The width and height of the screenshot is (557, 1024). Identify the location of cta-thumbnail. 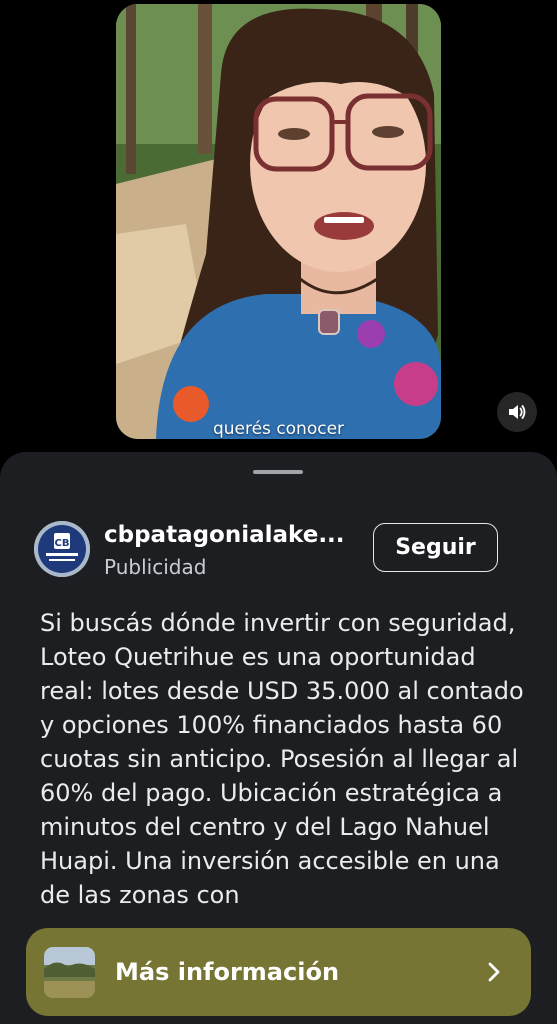
(69, 972).